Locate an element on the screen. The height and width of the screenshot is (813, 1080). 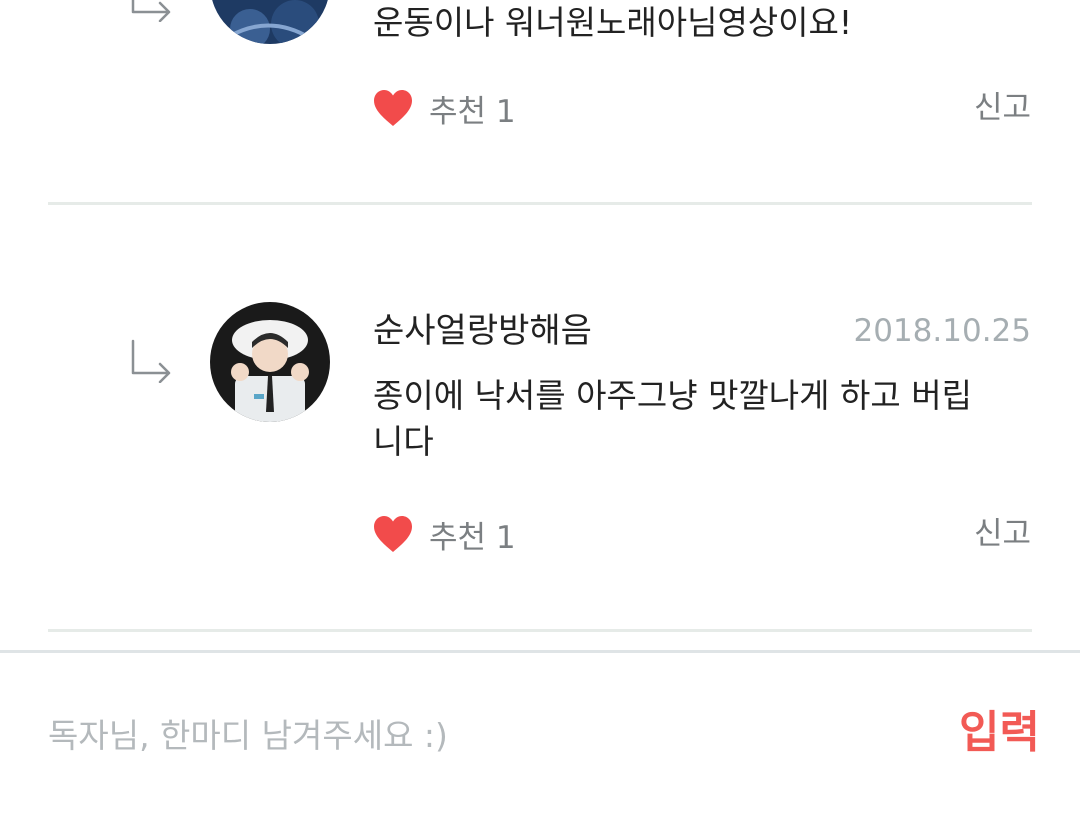
comment-date: 2018.10.25 is located at coordinates (942, 331).